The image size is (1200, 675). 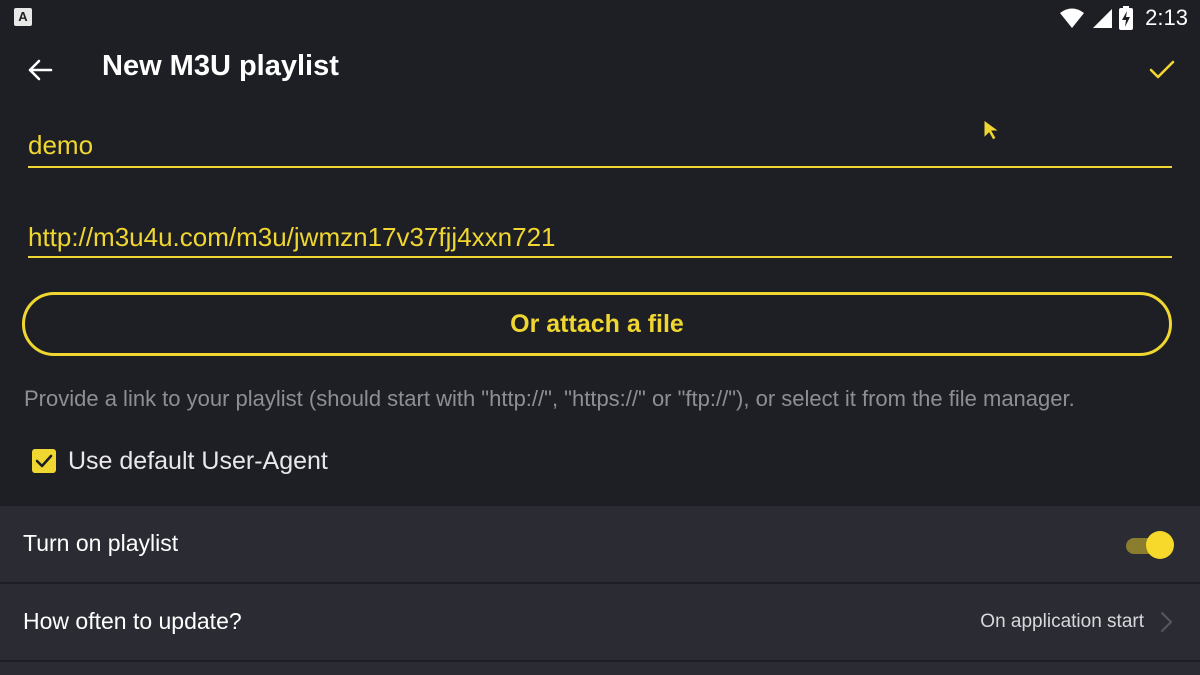 I want to click on attach-file-label: Or attach a file, so click(x=597, y=323).